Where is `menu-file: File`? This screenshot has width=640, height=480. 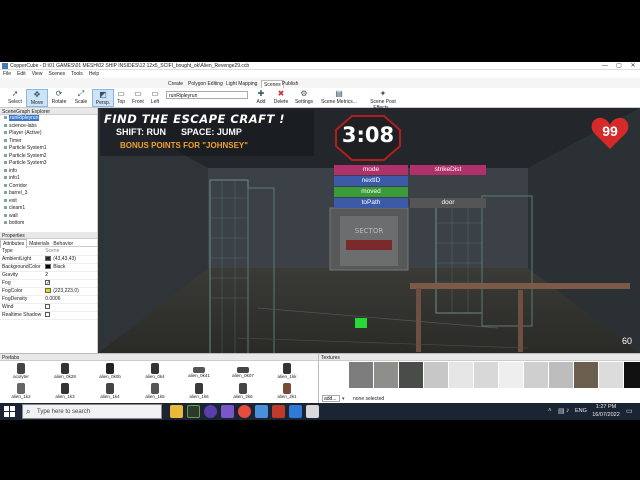 menu-file: File is located at coordinates (7, 74).